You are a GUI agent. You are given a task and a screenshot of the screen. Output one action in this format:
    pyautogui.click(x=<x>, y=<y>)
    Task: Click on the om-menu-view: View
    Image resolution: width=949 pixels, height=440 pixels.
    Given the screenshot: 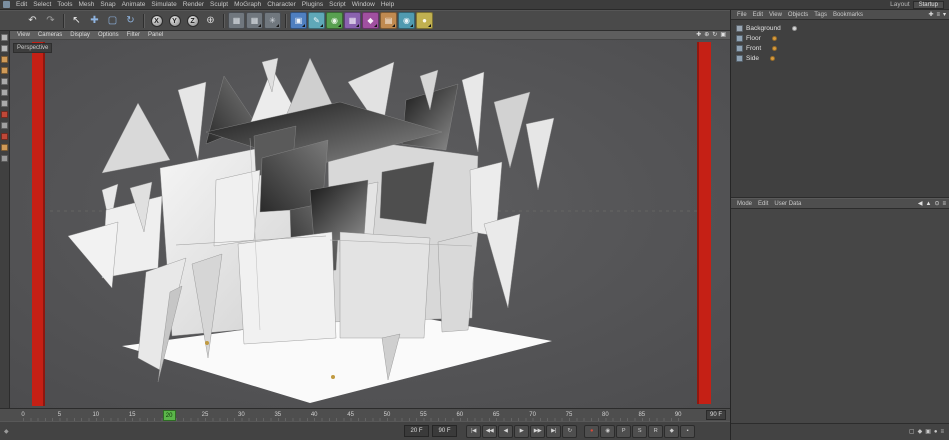 What is the action you would take?
    pyautogui.click(x=775, y=15)
    